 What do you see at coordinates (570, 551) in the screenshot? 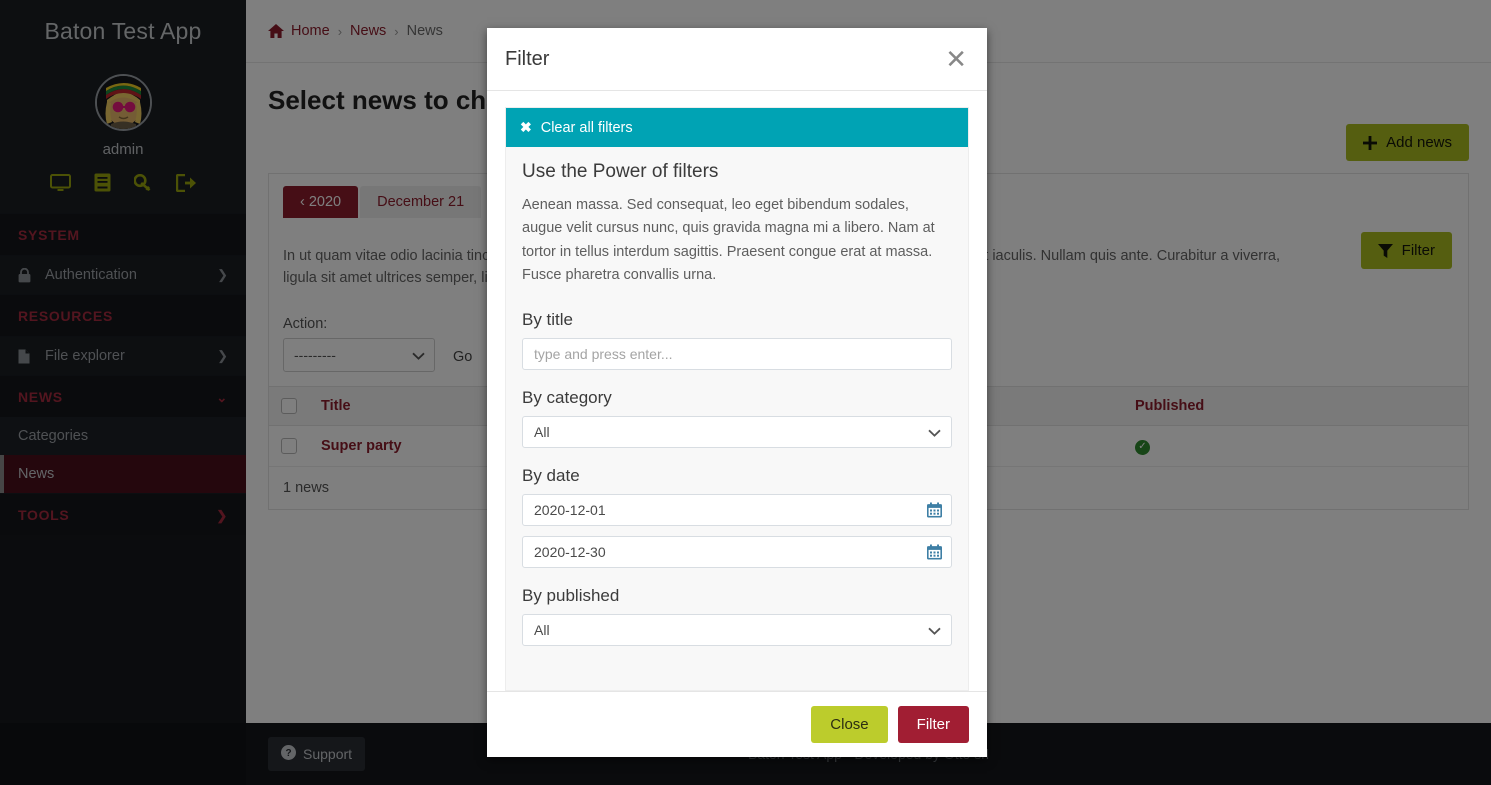
I see `date-to-value: 2020-12-30` at bounding box center [570, 551].